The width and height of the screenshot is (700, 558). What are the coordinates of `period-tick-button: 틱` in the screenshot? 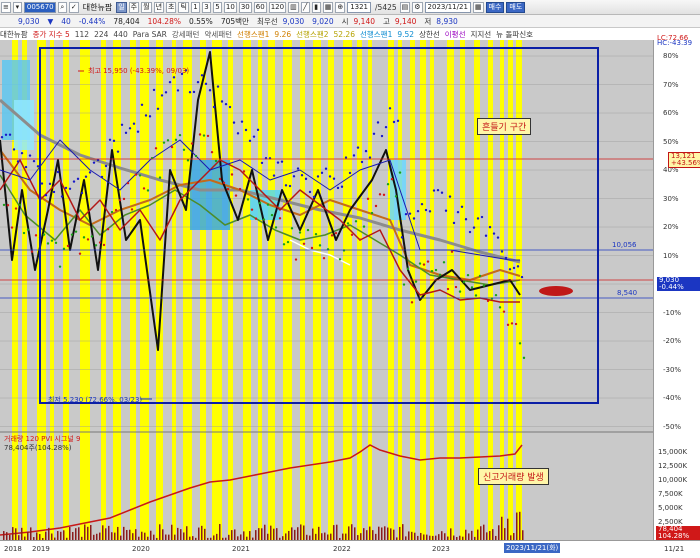 It's located at (183, 7).